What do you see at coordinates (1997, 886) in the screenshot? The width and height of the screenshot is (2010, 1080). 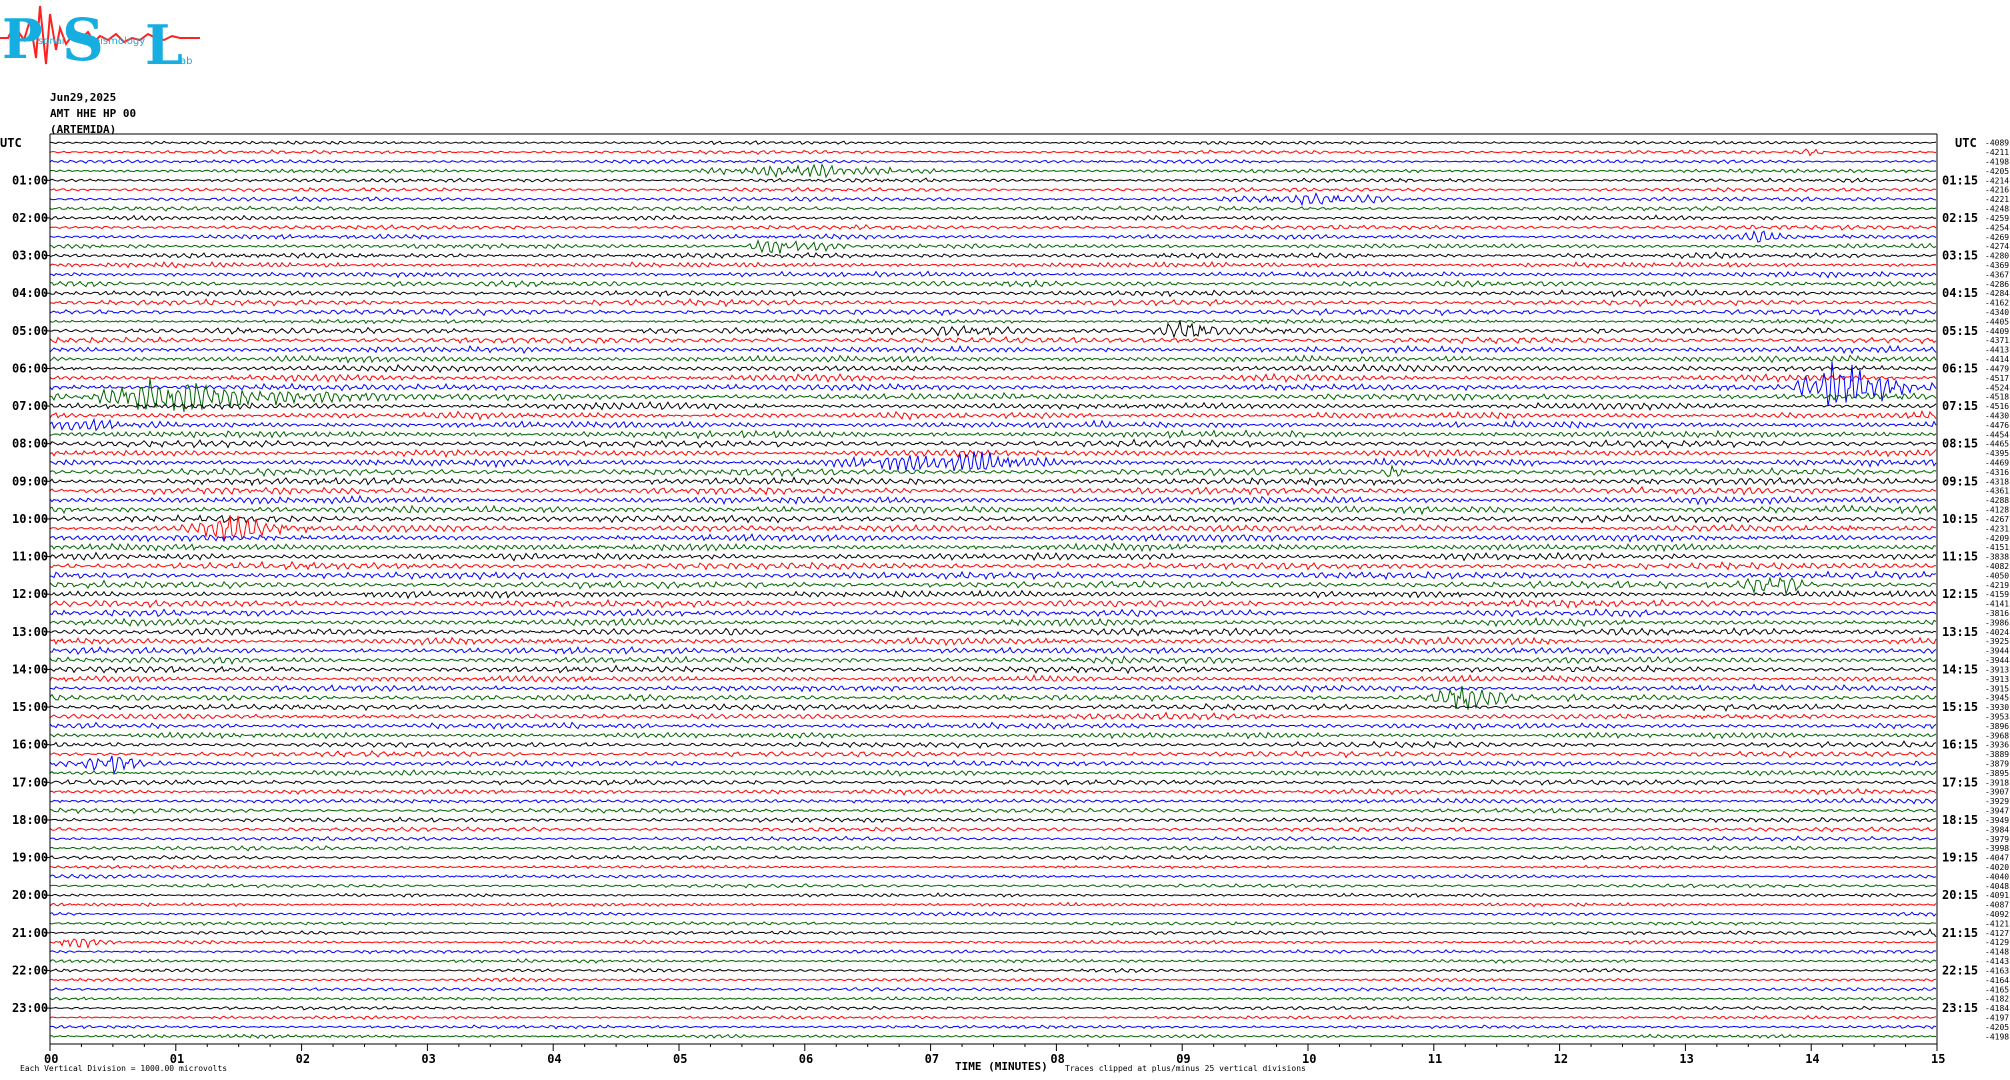 I see `trace-offset-label: -4048` at bounding box center [1997, 886].